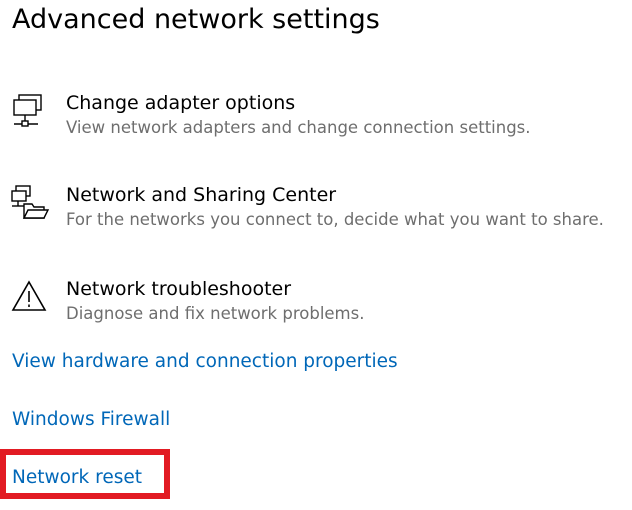  Describe the element at coordinates (215, 313) in the screenshot. I see `network-troubleshooter-description: Diagnose and fix network problems.` at that location.